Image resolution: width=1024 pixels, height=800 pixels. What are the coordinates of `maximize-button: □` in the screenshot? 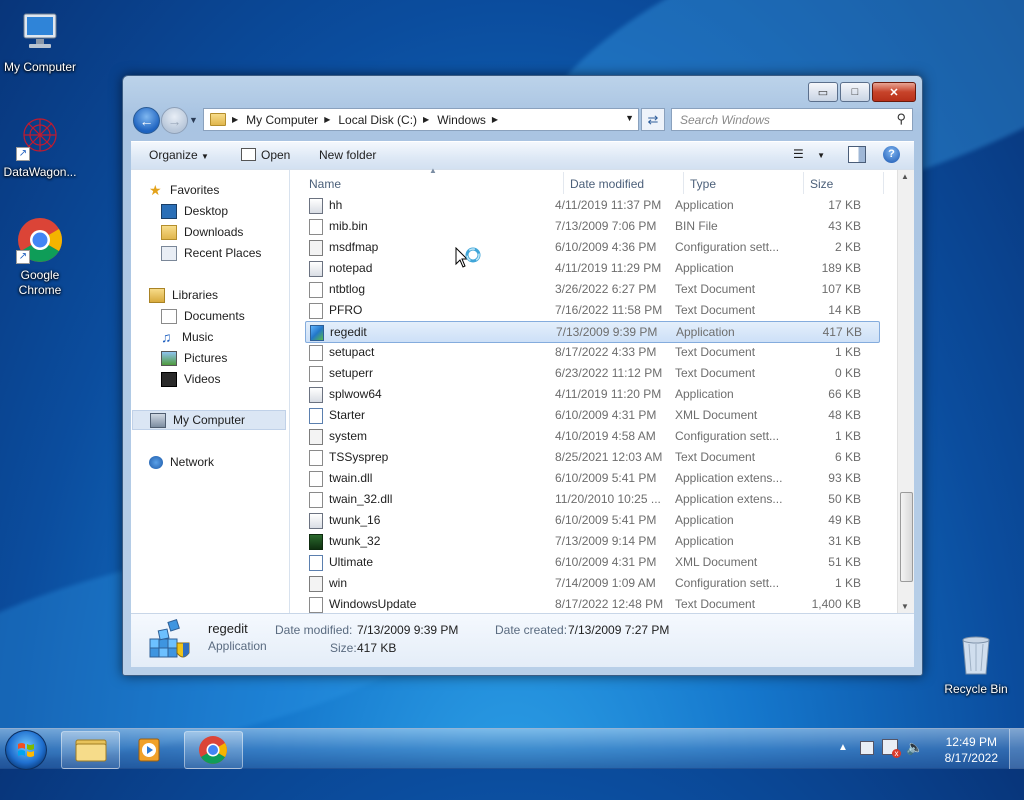 It's located at (855, 92).